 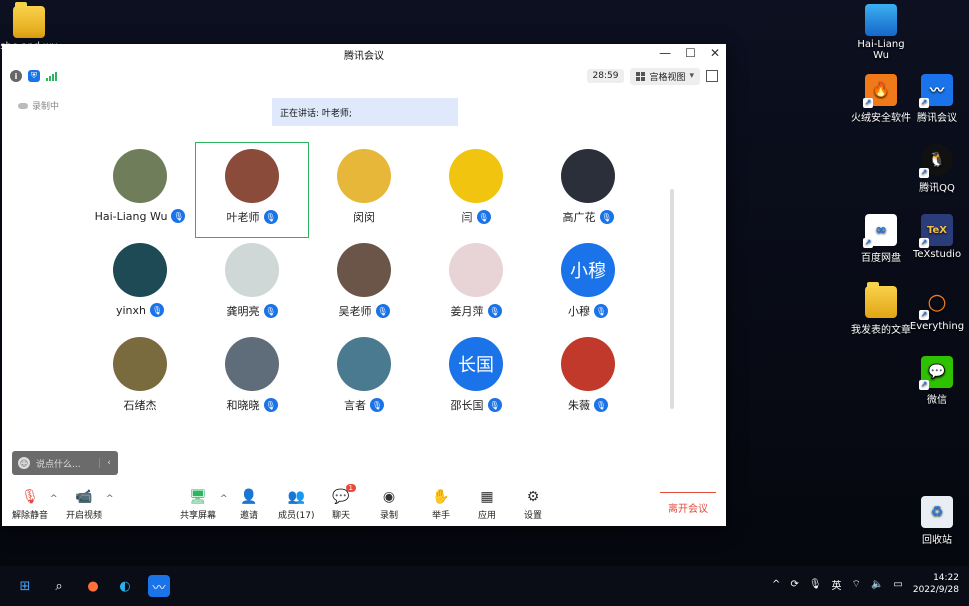 I want to click on search-icon: ⌕, so click(x=59, y=586).